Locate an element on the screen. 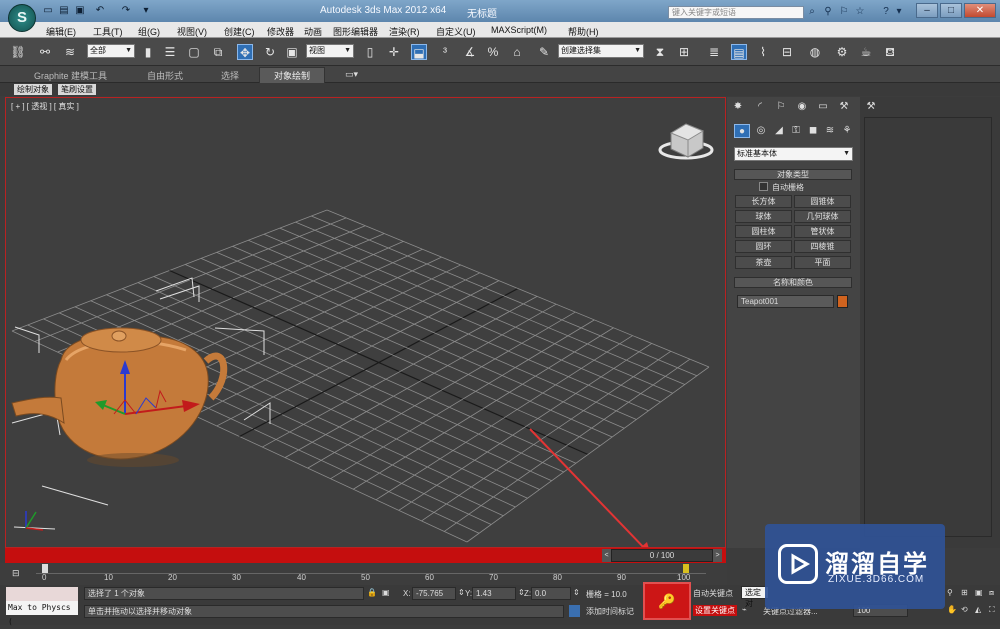  geosphere-button: 几何球体 is located at coordinates (822, 216).